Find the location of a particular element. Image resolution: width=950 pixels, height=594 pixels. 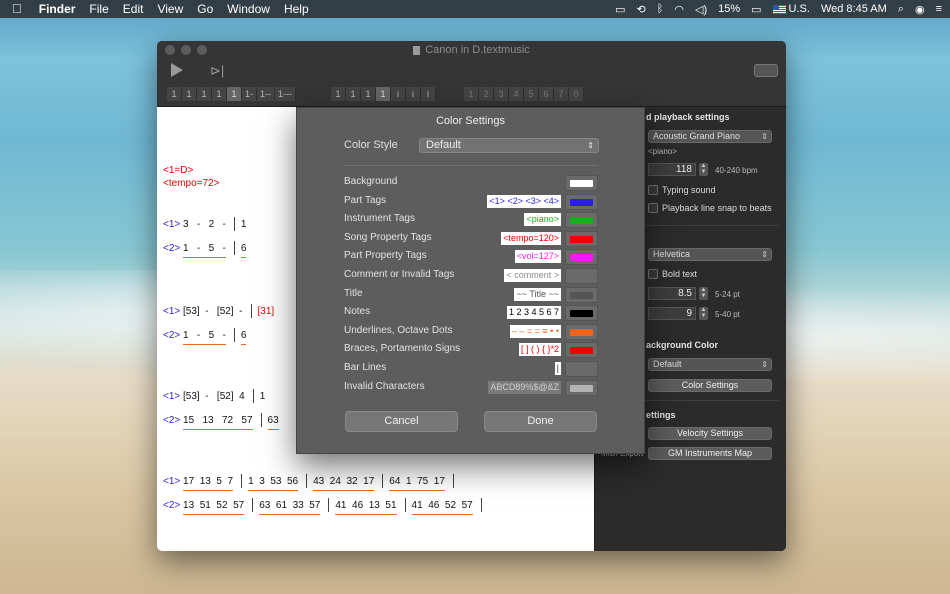

number-button: 2 is located at coordinates (486, 94).